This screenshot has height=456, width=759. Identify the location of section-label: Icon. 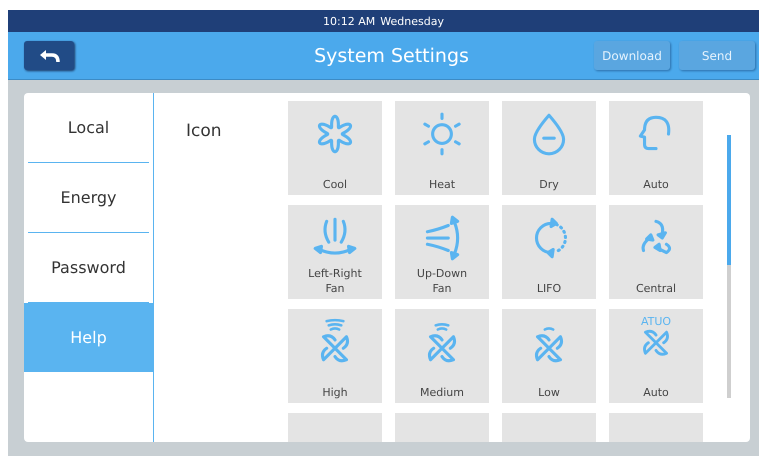
(204, 132).